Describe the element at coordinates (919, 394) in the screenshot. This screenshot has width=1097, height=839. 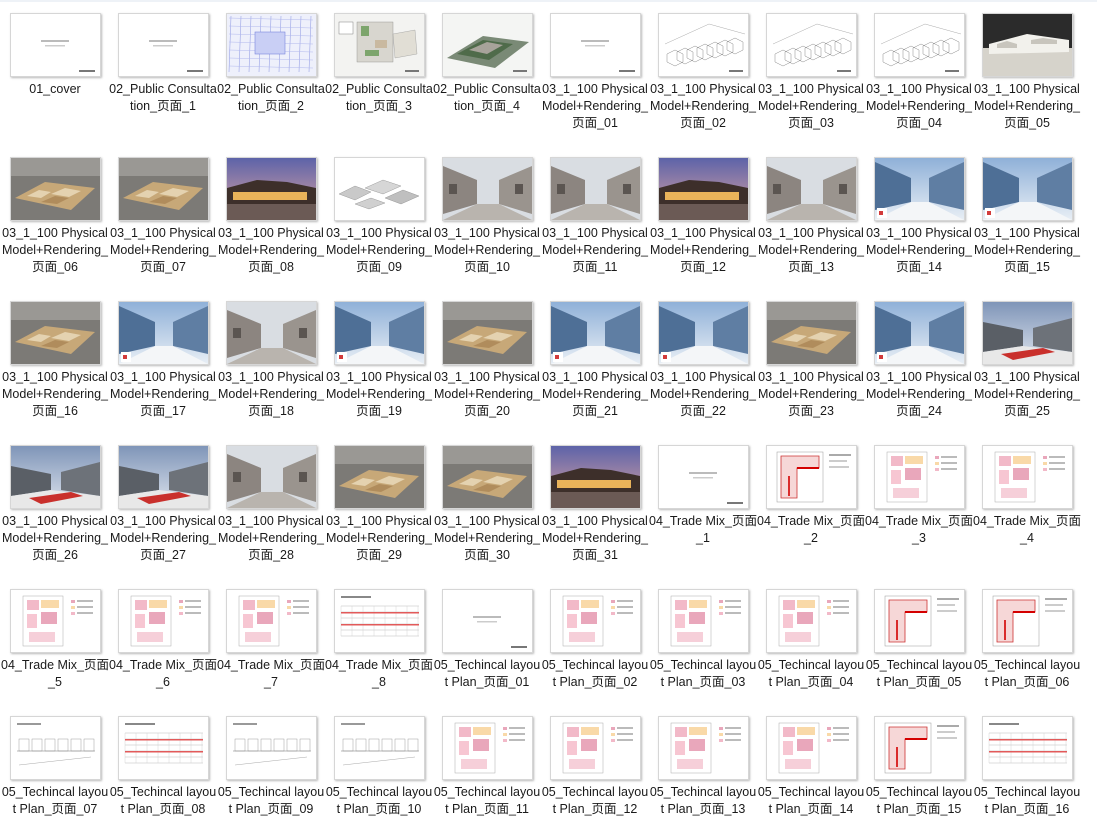
I see `file-name-label: 03_1_100 Physical Model+Rendering_页面_24` at that location.